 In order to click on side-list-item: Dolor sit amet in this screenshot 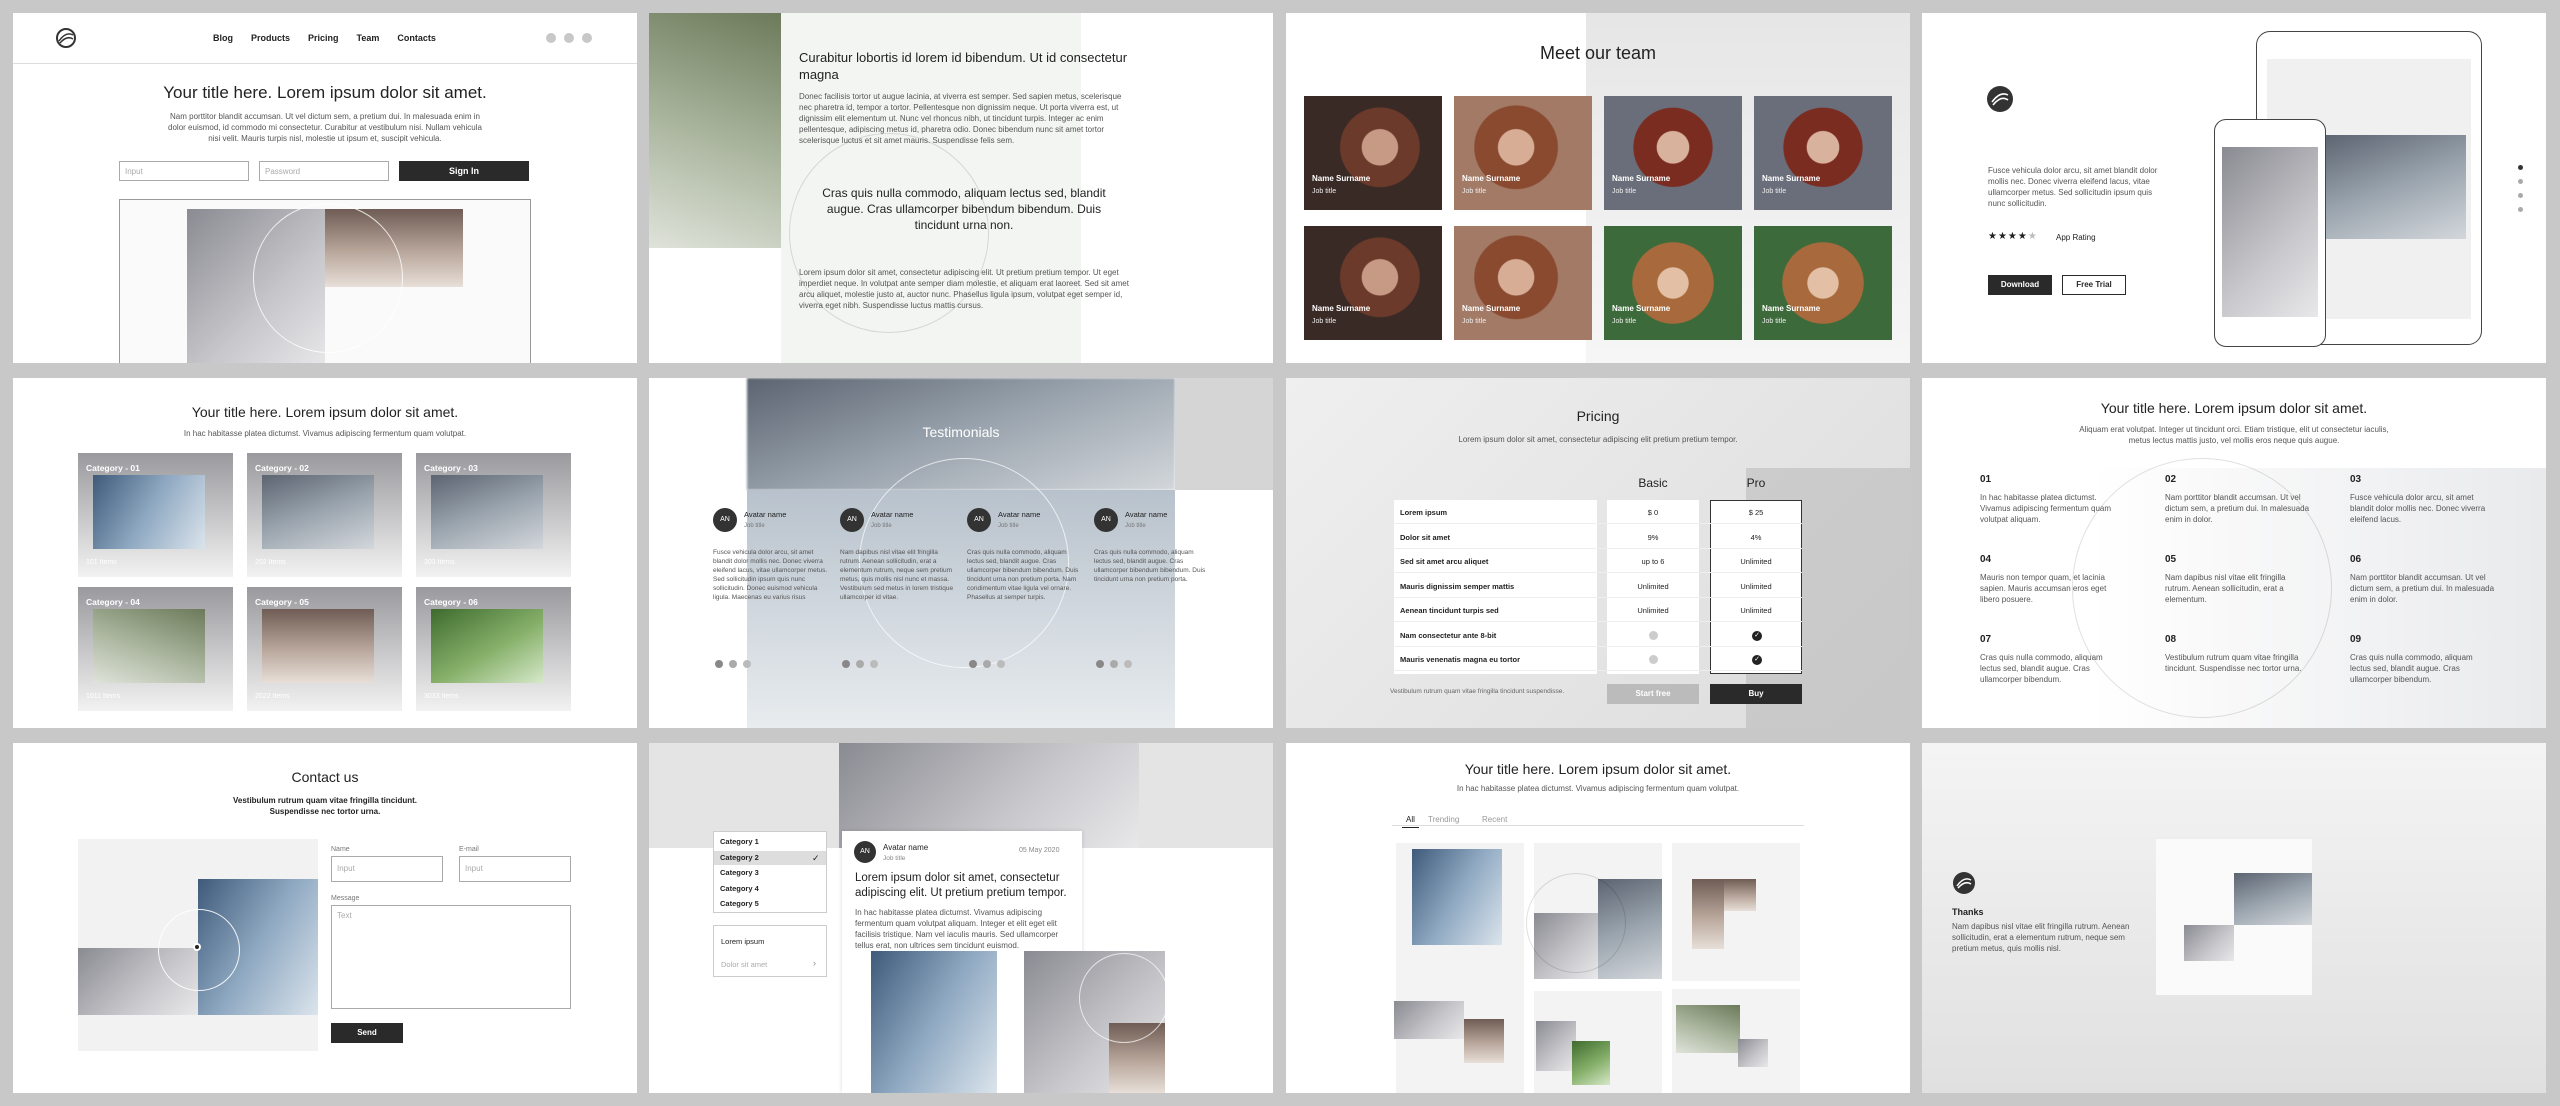, I will do `click(744, 964)`.